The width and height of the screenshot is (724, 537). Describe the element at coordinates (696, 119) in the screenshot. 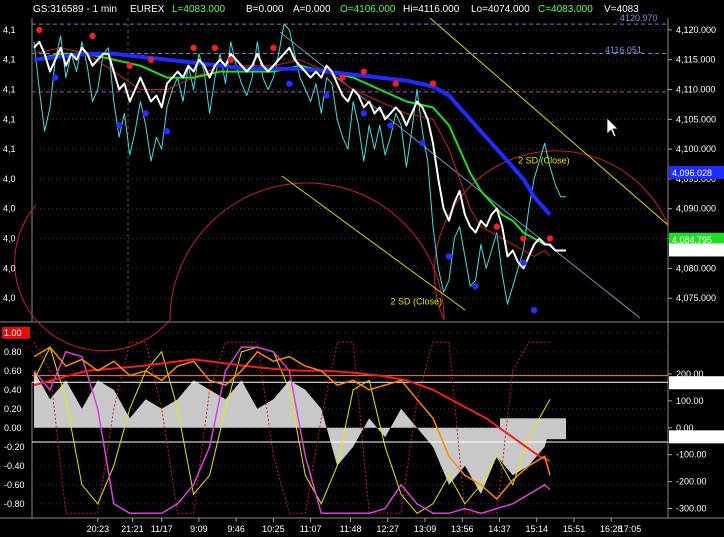

I see `price-tick-label: 4,105.000` at that location.